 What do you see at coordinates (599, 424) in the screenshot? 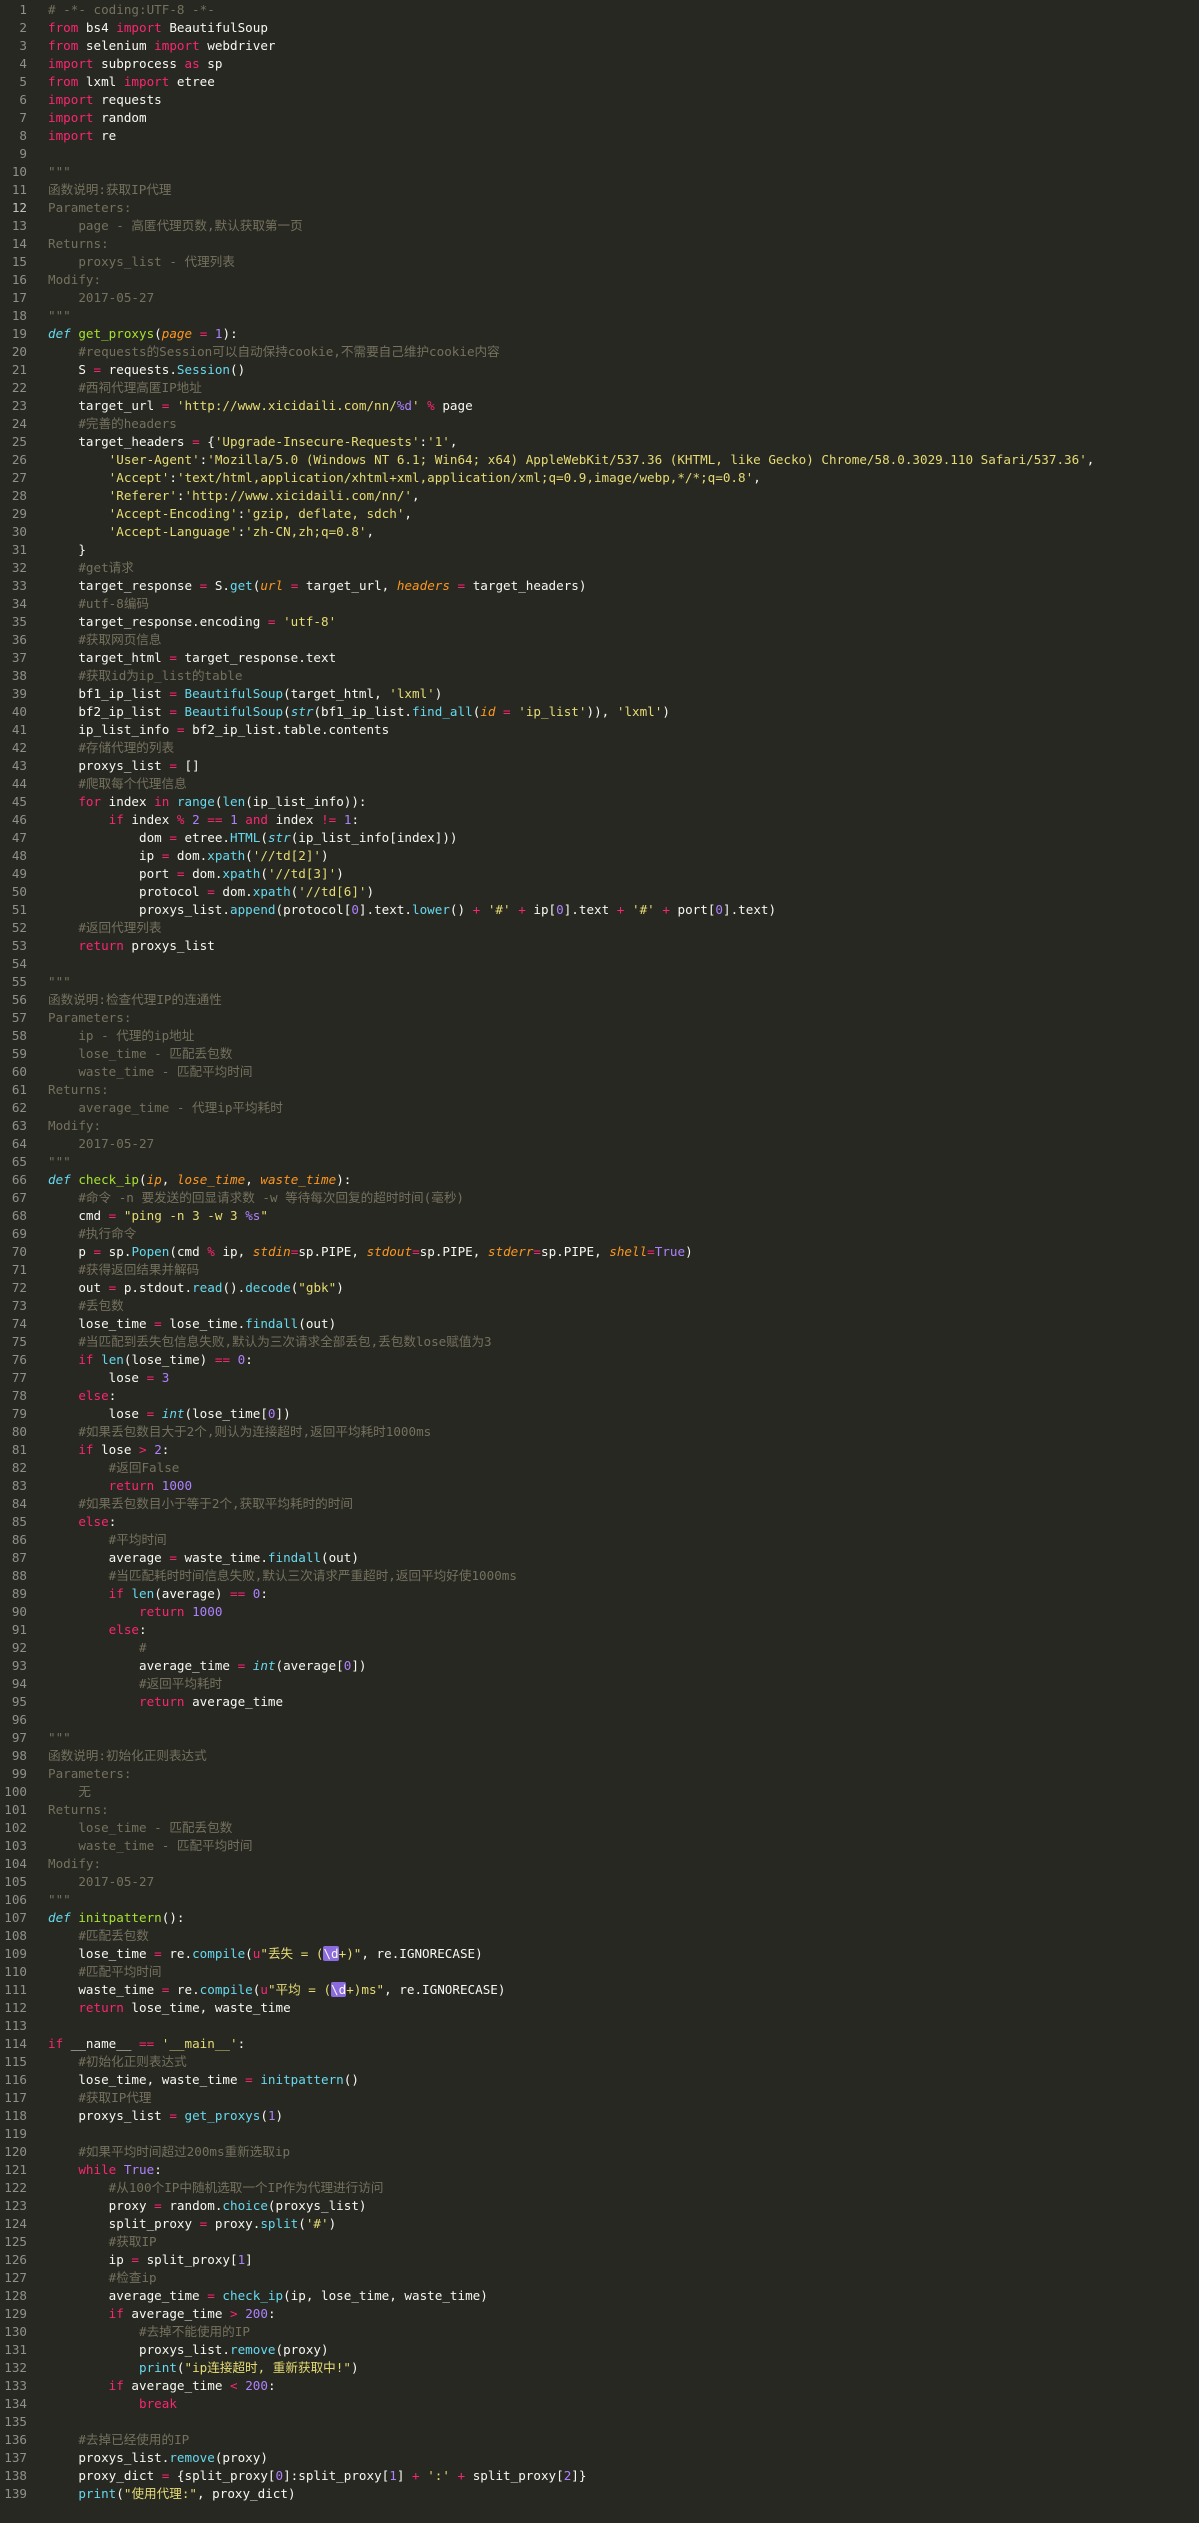
I see `code-line: 24 #完善的headers` at bounding box center [599, 424].